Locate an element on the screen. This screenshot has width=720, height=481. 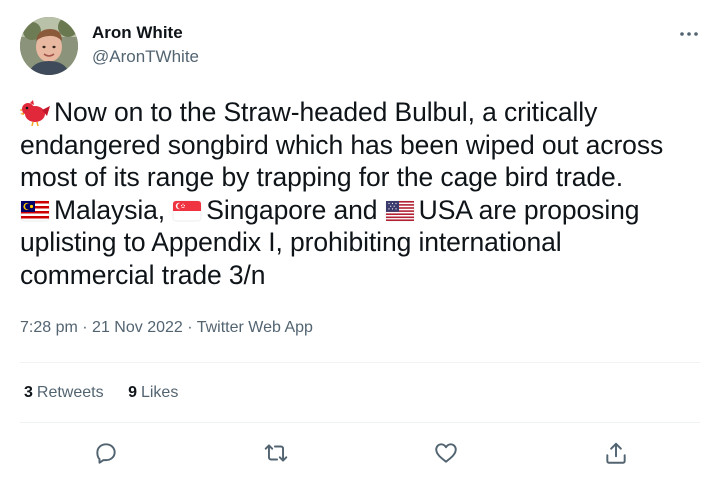
tweet-time: 7:28 pm is located at coordinates (49, 327).